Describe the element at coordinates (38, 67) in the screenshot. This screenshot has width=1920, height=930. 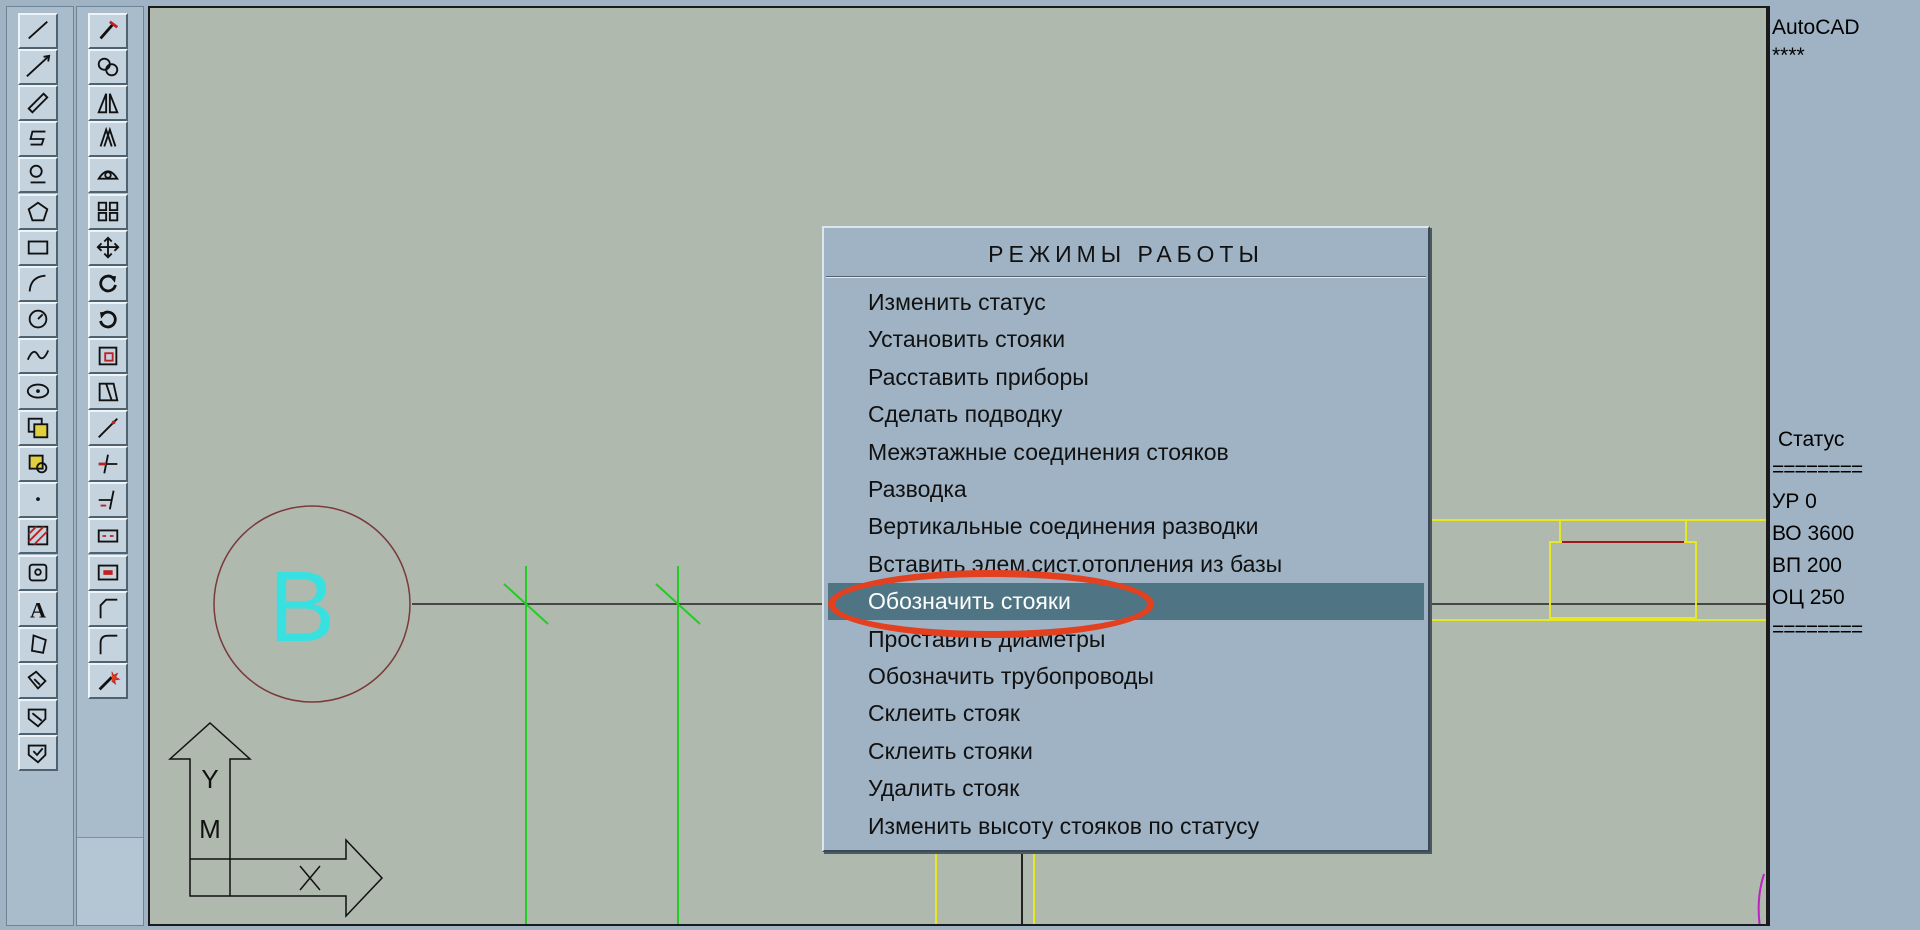
I see `construction-line-button` at that location.